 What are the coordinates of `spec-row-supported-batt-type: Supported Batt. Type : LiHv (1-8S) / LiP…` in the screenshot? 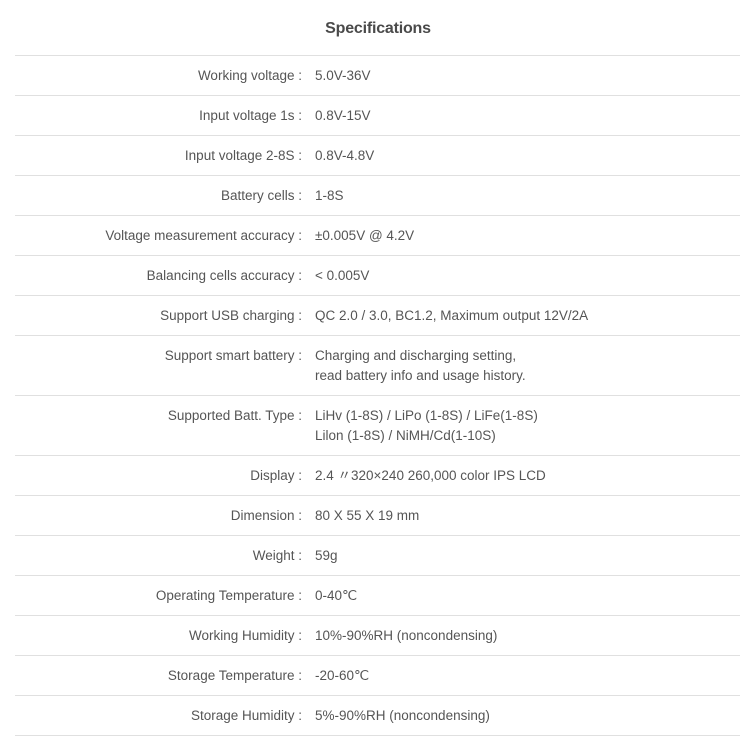 It's located at (377, 426).